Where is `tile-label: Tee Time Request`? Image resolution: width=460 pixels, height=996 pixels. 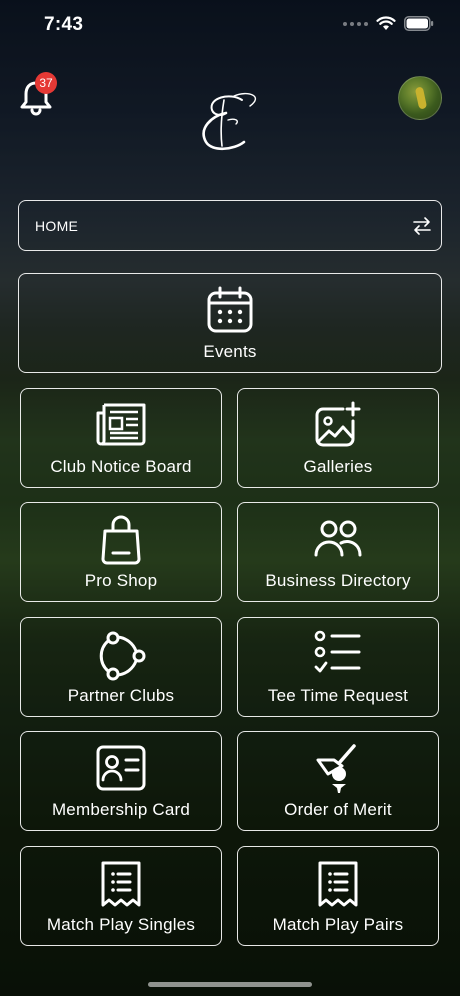 tile-label: Tee Time Request is located at coordinates (338, 695).